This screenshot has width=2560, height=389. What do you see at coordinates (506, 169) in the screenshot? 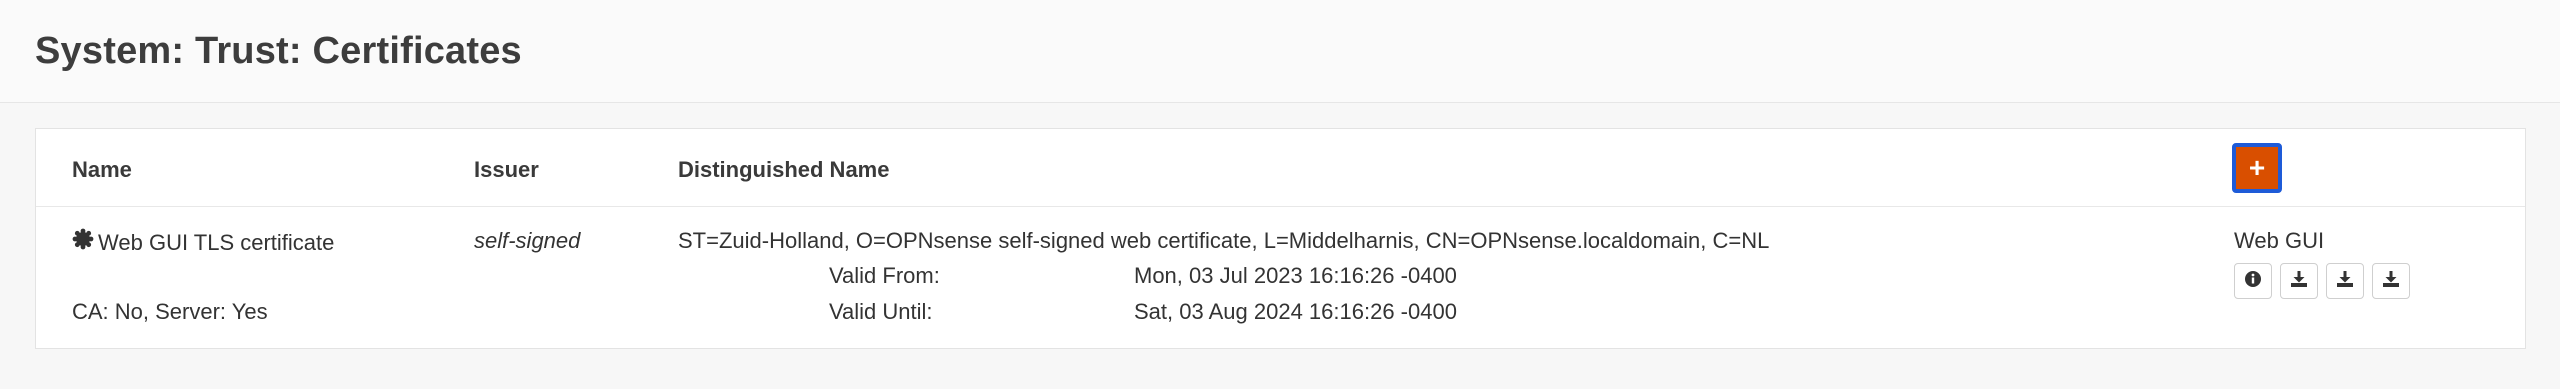
I see `column-header-issuer: Issuer` at bounding box center [506, 169].